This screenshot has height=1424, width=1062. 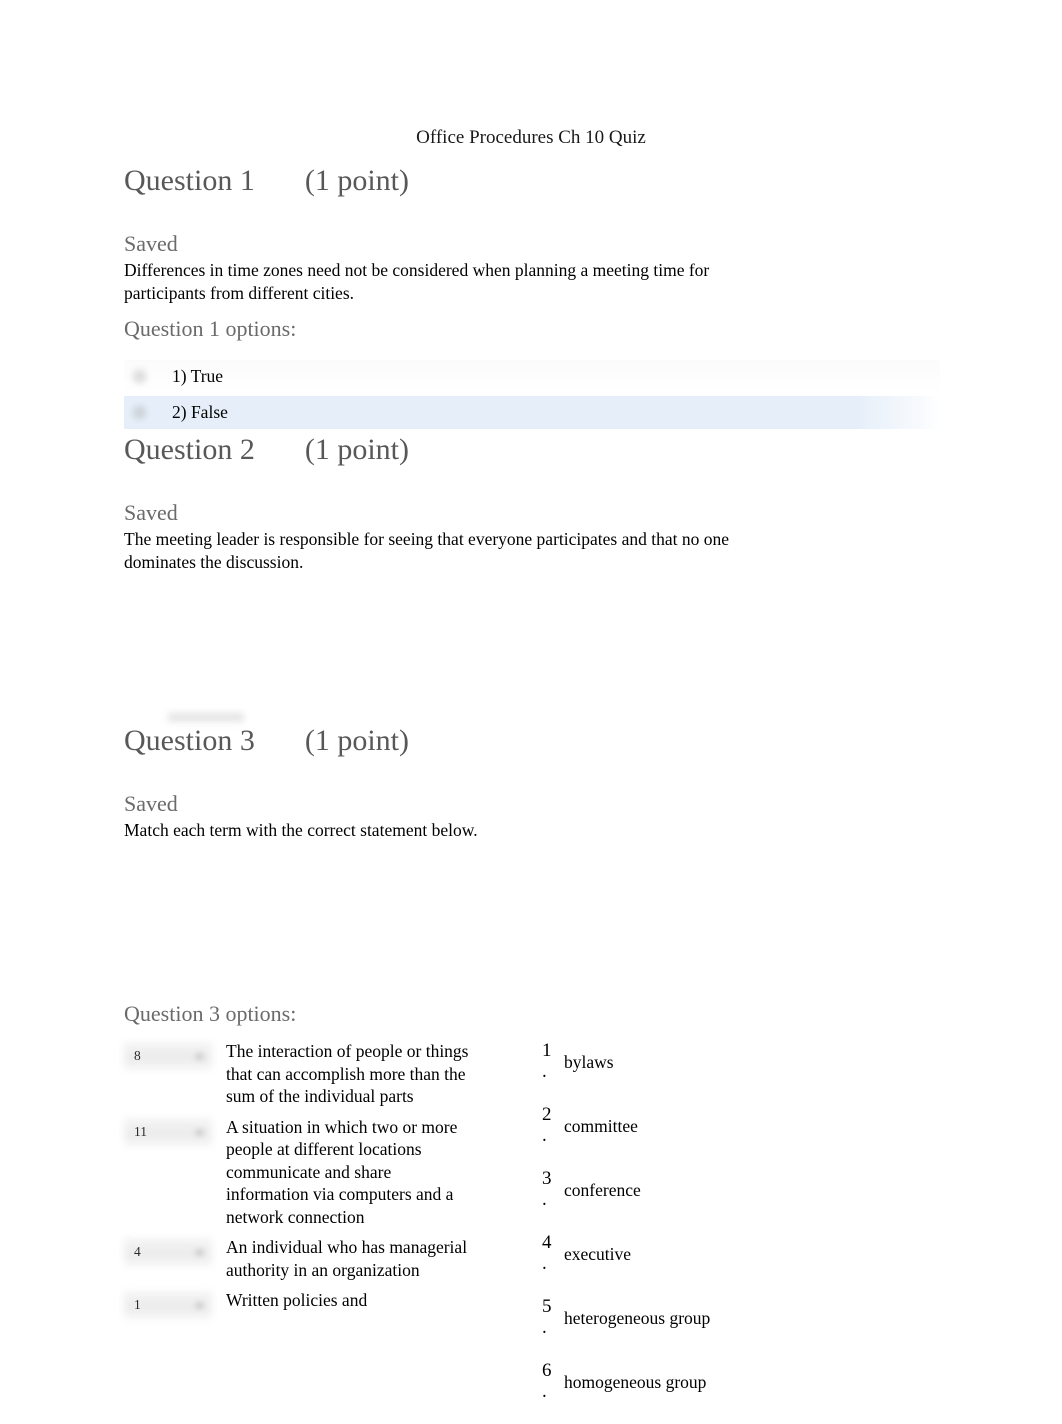 I want to click on question-3-points: (1 point), so click(x=356, y=740).